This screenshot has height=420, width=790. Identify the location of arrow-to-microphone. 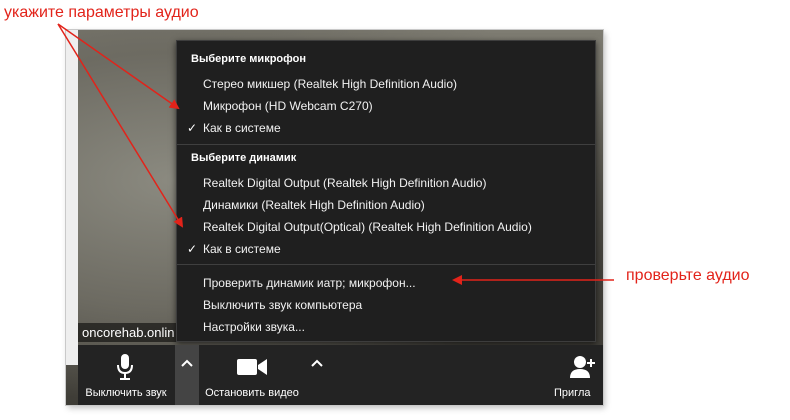
(118, 66).